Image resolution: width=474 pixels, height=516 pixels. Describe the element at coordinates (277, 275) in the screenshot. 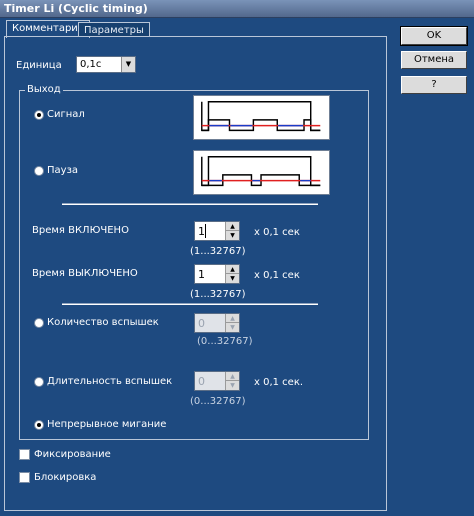

I see `time-off-unit: x 0,1 сек` at that location.